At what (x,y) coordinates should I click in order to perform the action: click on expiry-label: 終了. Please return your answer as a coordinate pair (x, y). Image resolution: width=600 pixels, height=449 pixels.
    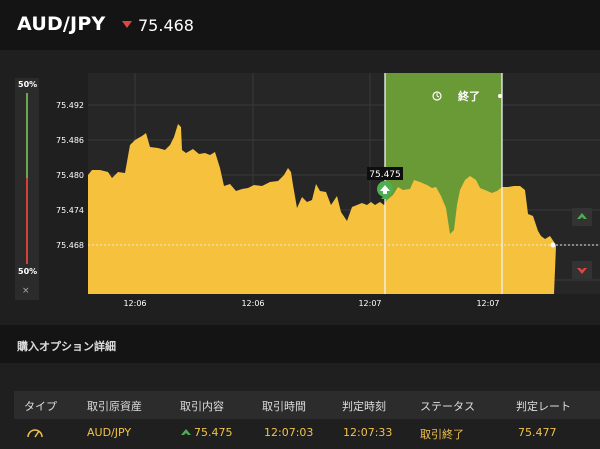
    Looking at the image, I should click on (469, 96).